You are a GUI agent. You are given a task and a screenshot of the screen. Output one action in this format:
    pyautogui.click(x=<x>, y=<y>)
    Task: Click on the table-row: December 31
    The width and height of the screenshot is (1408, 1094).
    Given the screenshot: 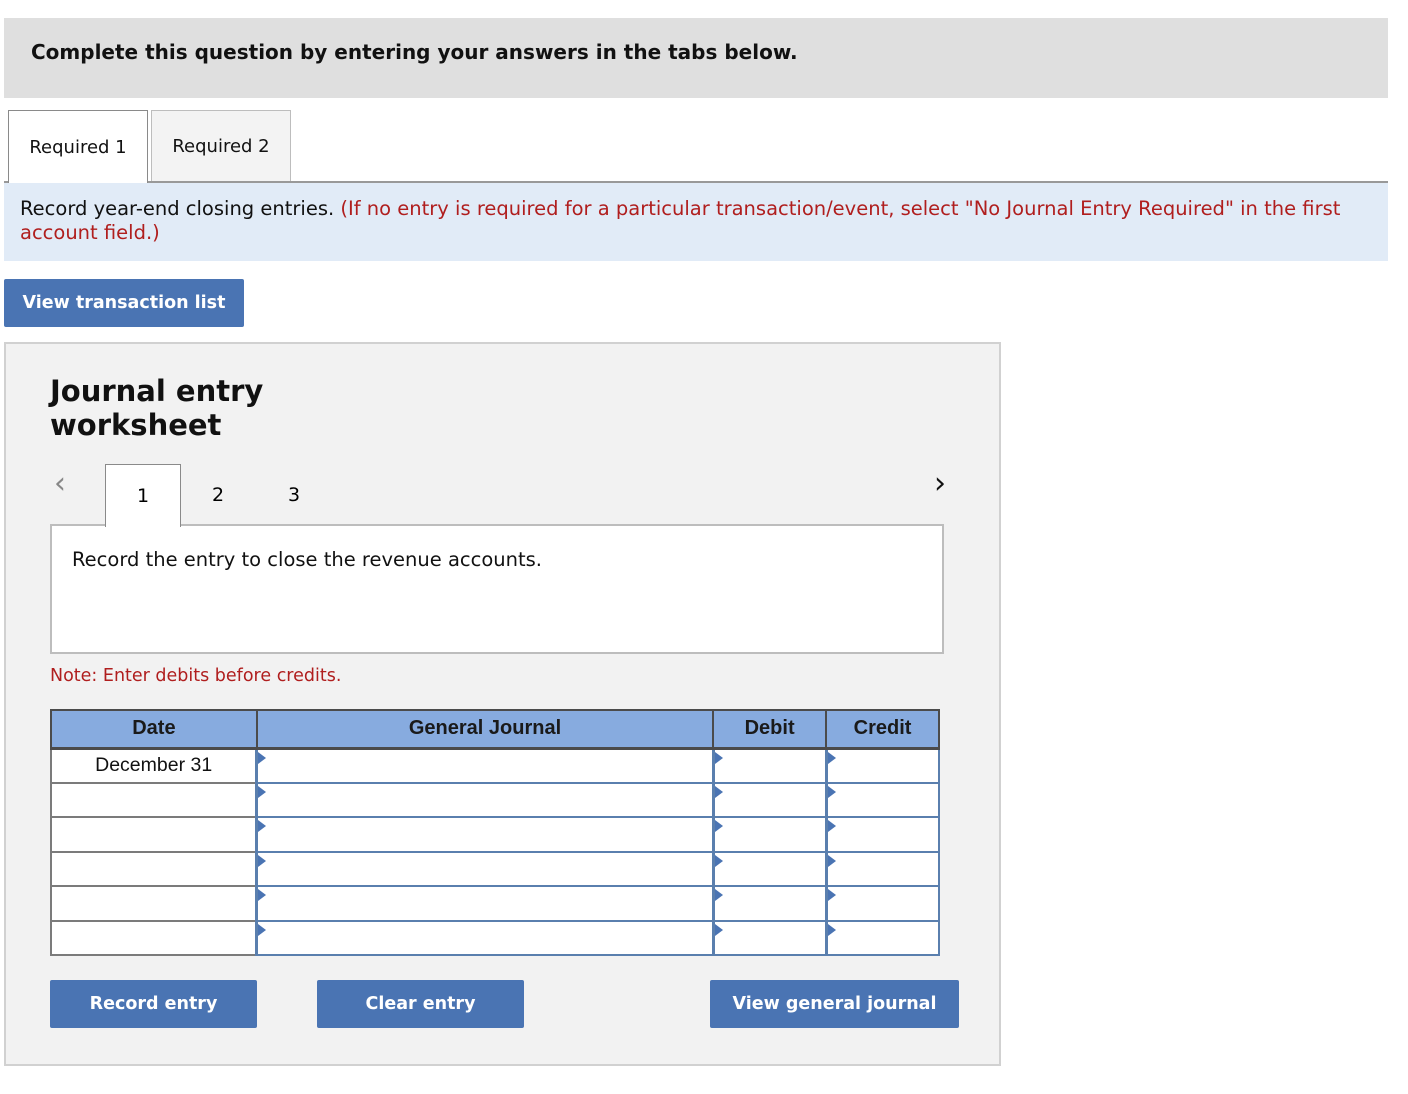 What is the action you would take?
    pyautogui.click(x=495, y=765)
    